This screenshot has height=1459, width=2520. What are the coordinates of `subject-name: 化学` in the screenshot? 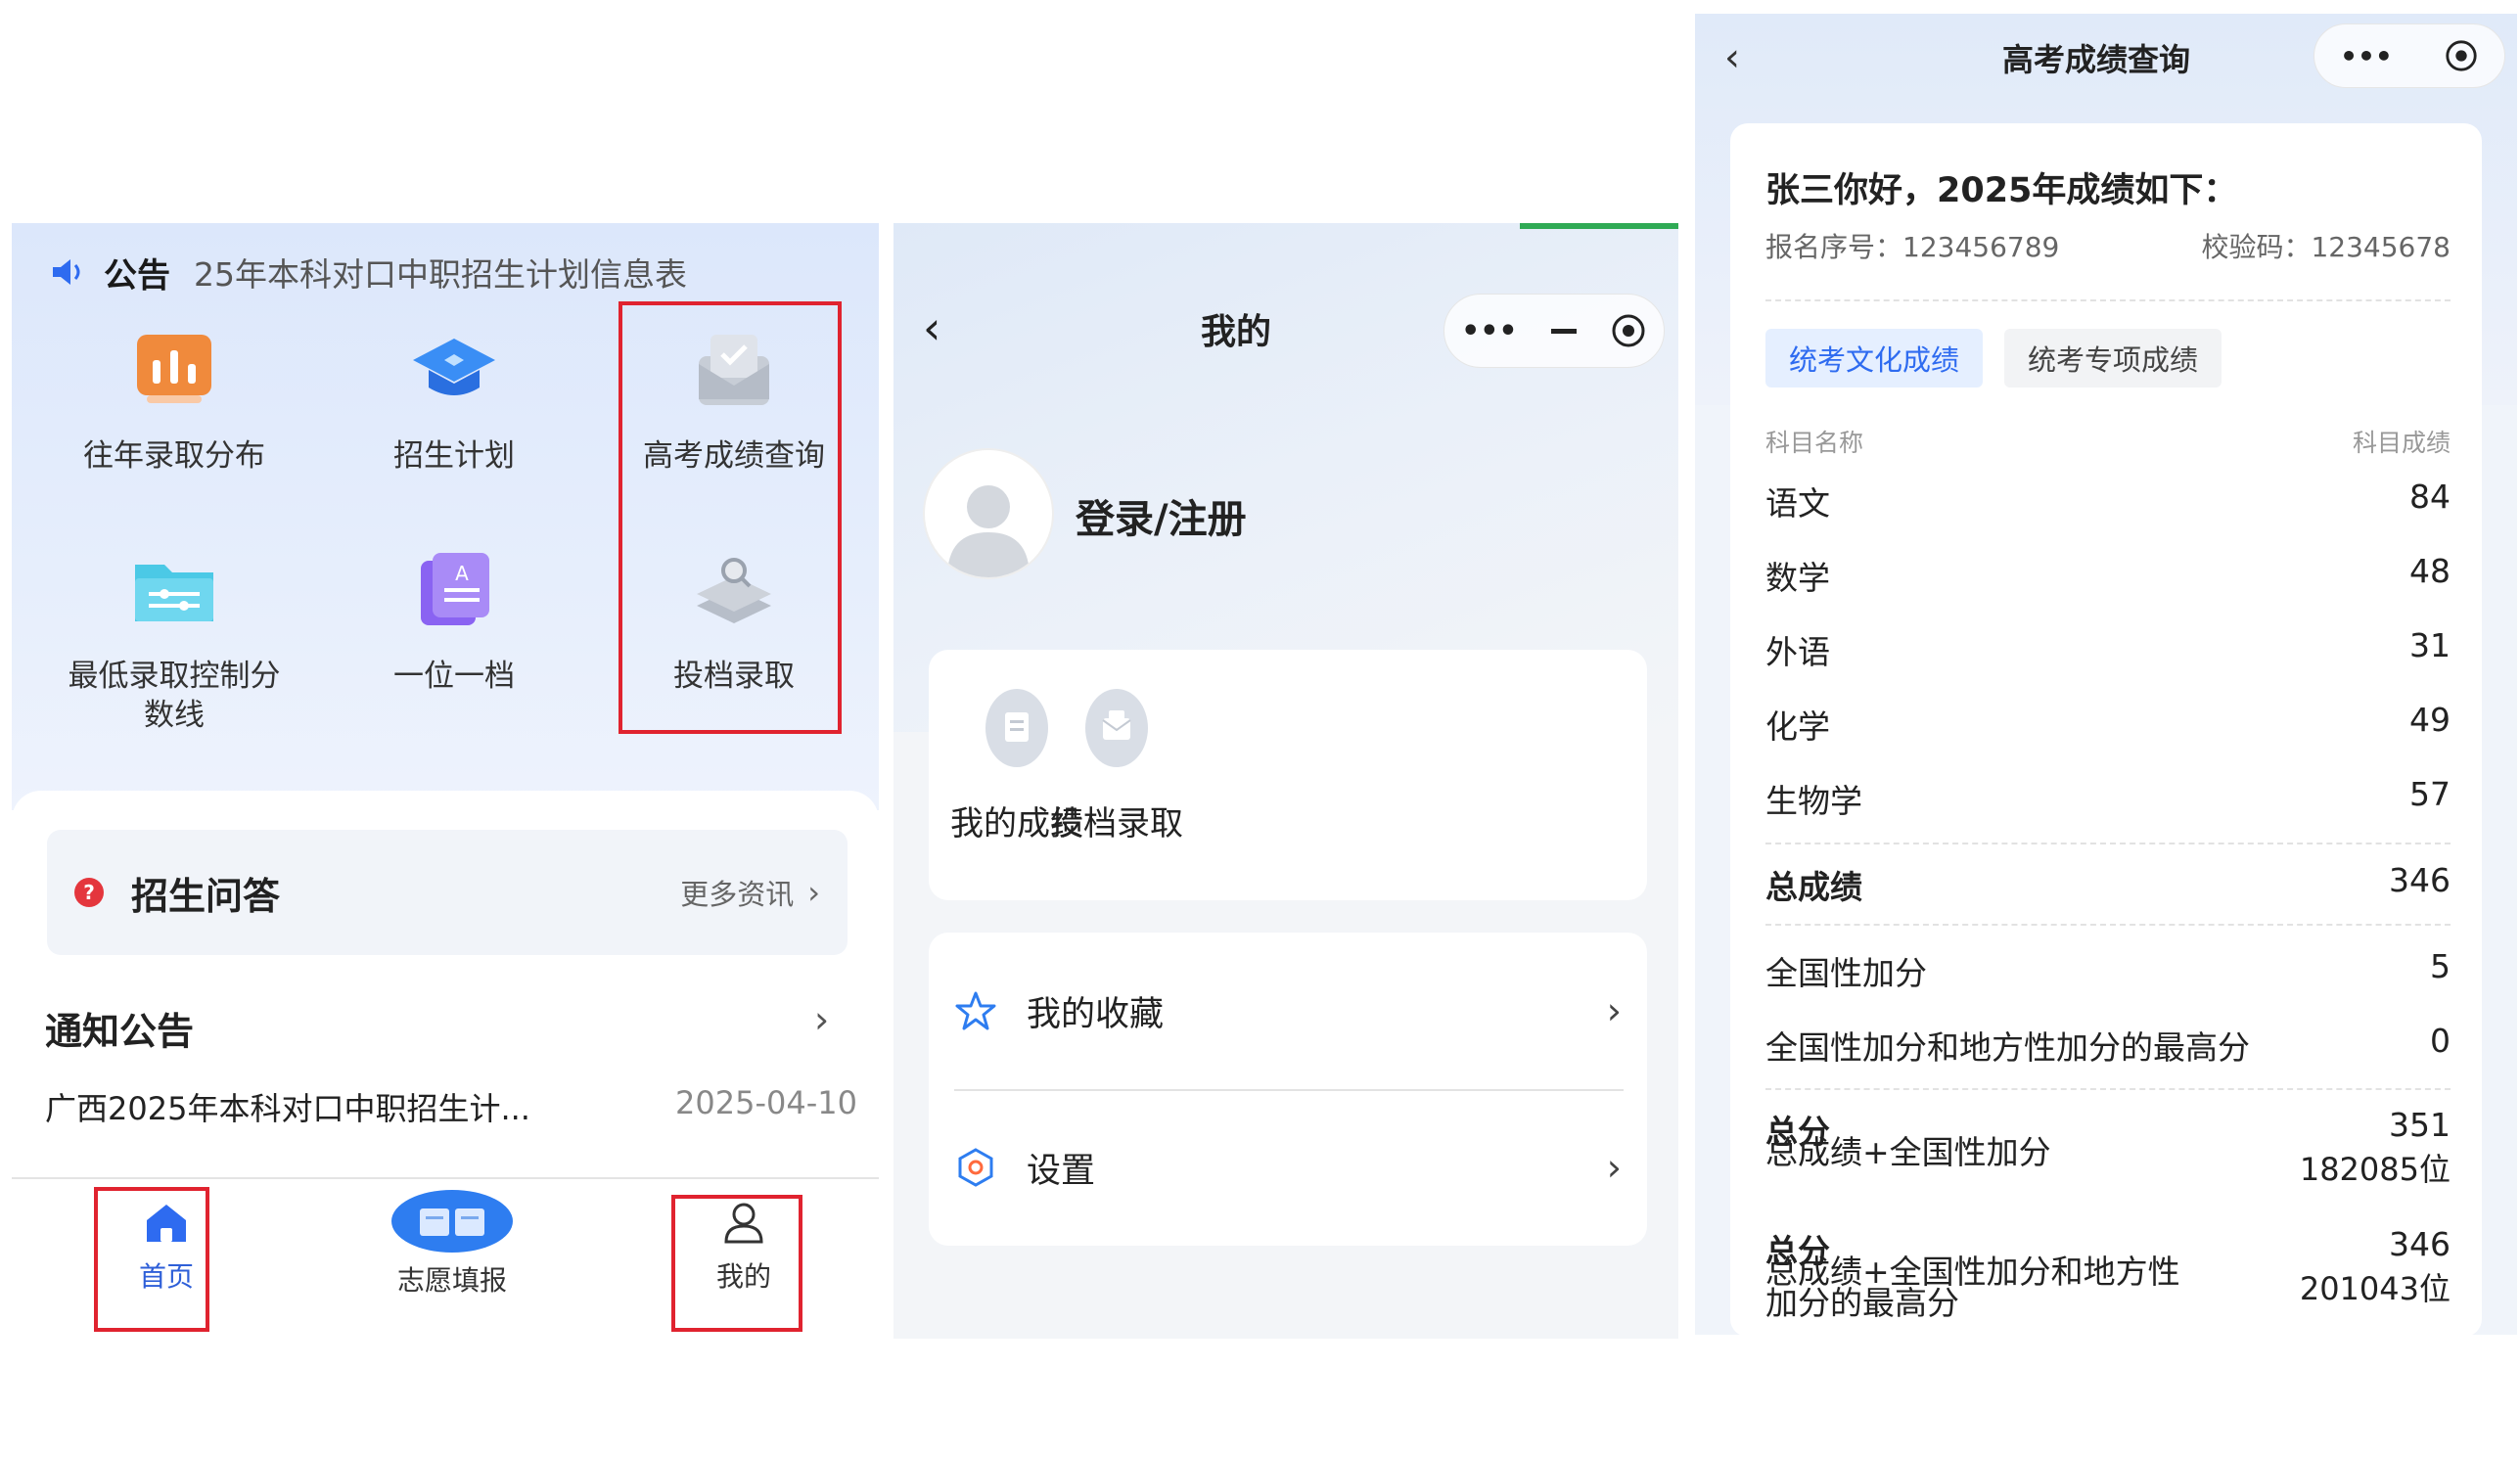 It's located at (1797, 726).